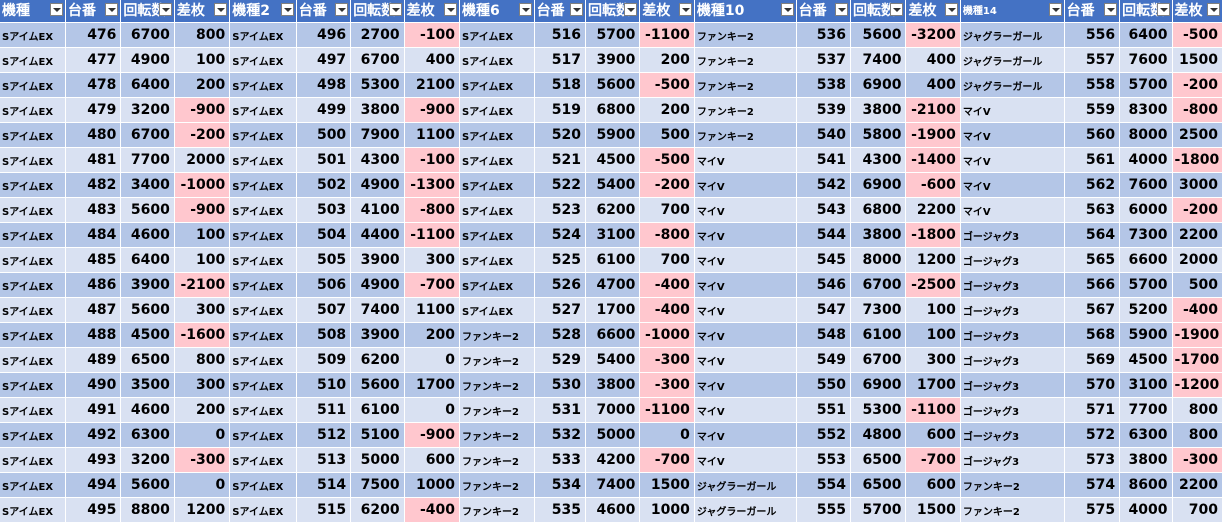 This screenshot has width=1223, height=523. I want to click on table-cell: 7600, so click(1146, 185).